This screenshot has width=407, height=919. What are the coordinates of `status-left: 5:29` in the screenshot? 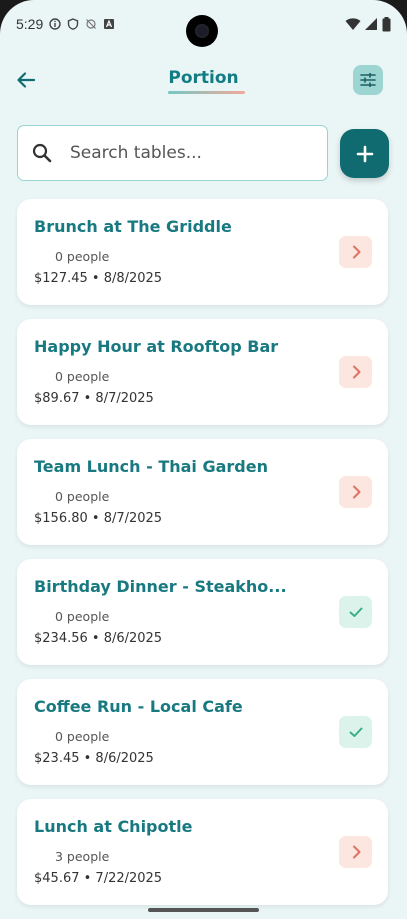 It's located at (65, 24).